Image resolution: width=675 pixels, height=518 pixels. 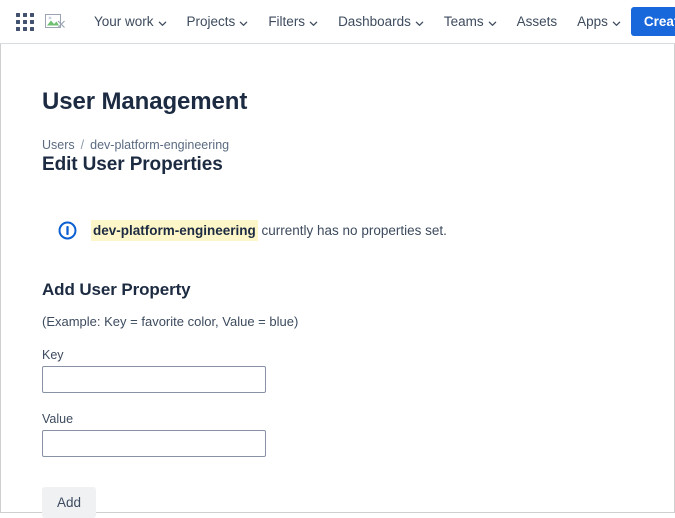 I want to click on breadcrumb-item-current: dev-platform-engineering, so click(x=159, y=145).